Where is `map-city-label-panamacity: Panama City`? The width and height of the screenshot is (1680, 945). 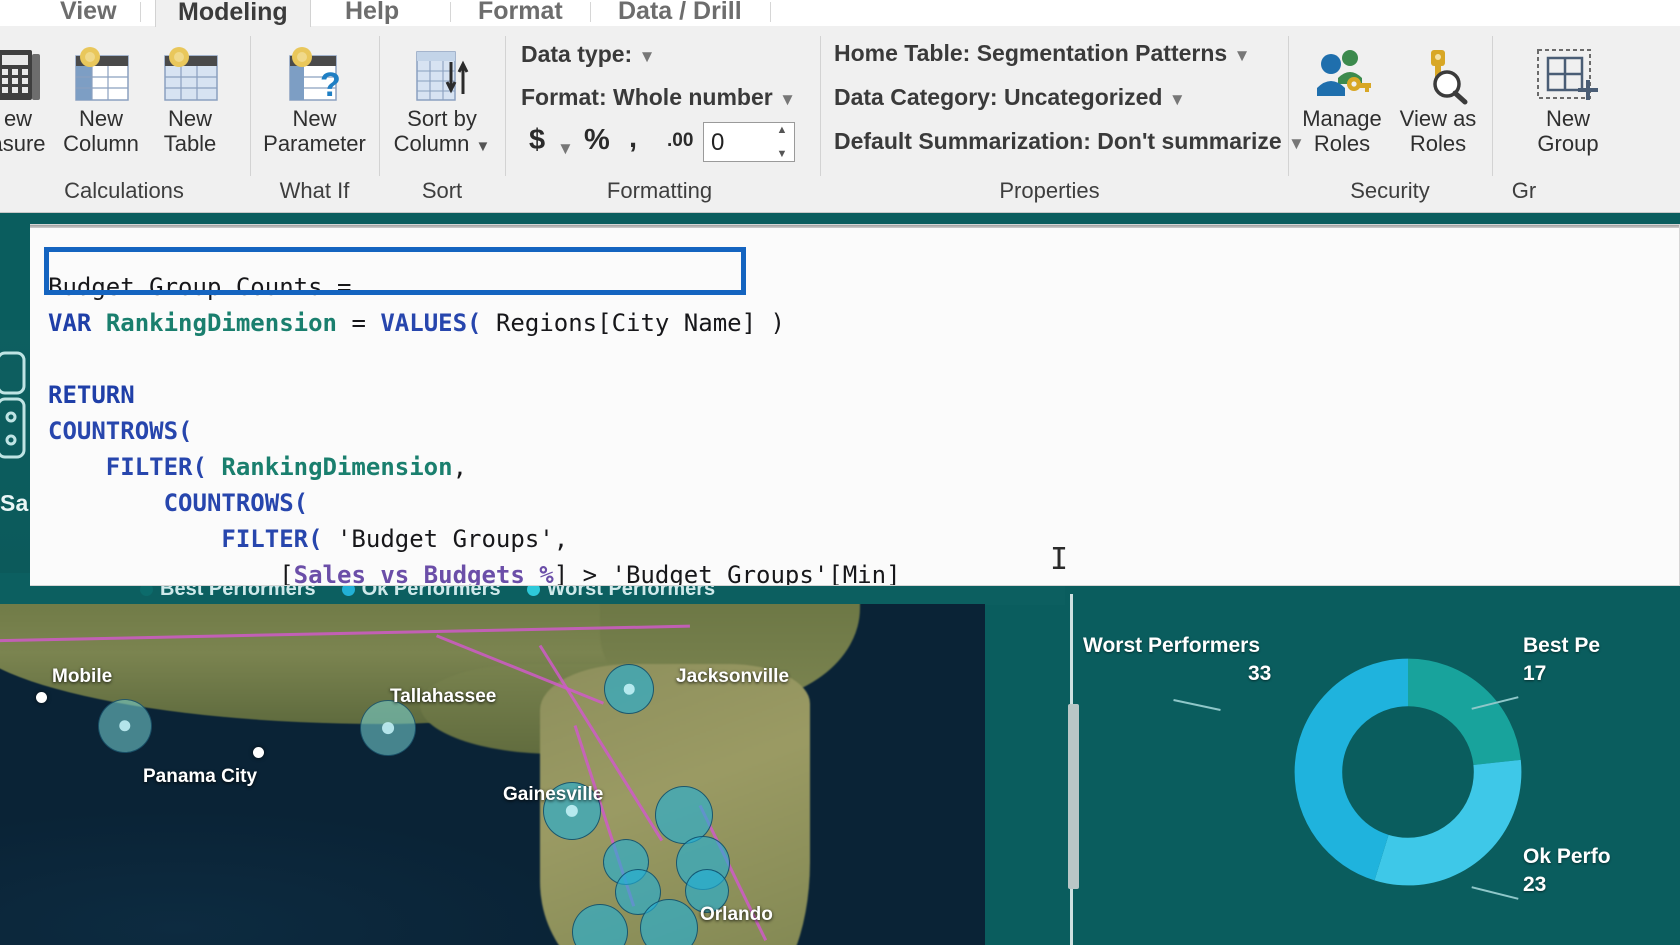 map-city-label-panamacity: Panama City is located at coordinates (200, 776).